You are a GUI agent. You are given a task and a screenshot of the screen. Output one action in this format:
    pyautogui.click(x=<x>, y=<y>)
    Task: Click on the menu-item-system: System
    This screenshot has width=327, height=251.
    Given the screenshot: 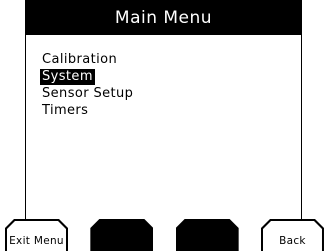 What is the action you would take?
    pyautogui.click(x=67, y=77)
    